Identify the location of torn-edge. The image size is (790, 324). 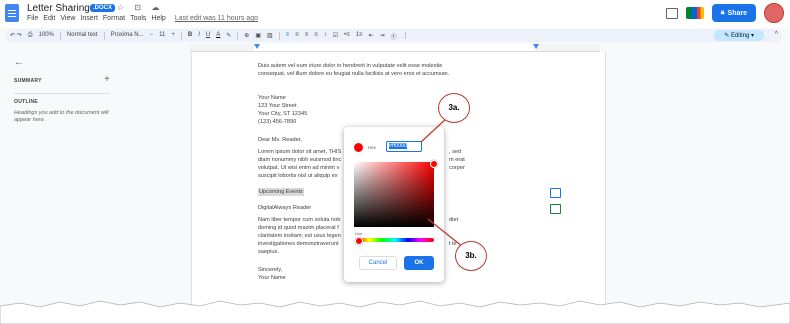
(395, 312).